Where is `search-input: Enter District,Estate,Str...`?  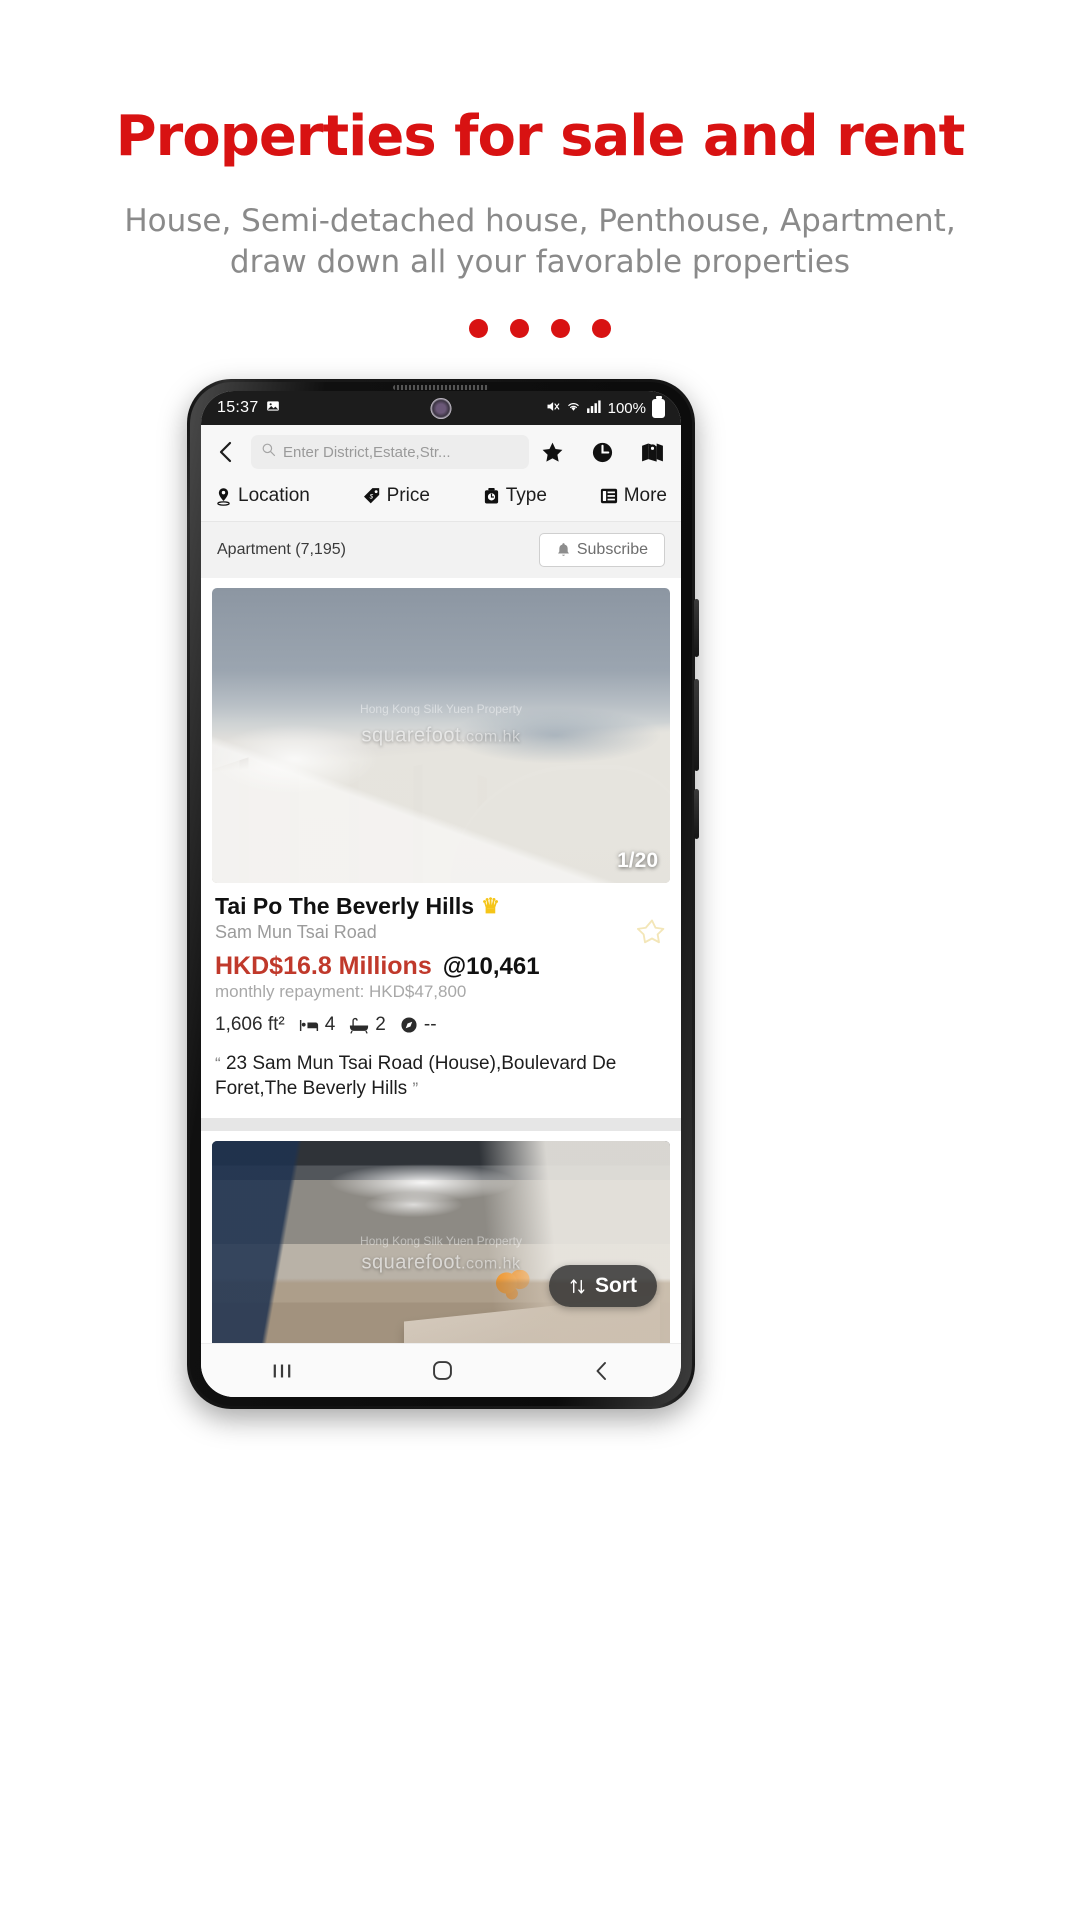
search-input: Enter District,Estate,Str... is located at coordinates (390, 452).